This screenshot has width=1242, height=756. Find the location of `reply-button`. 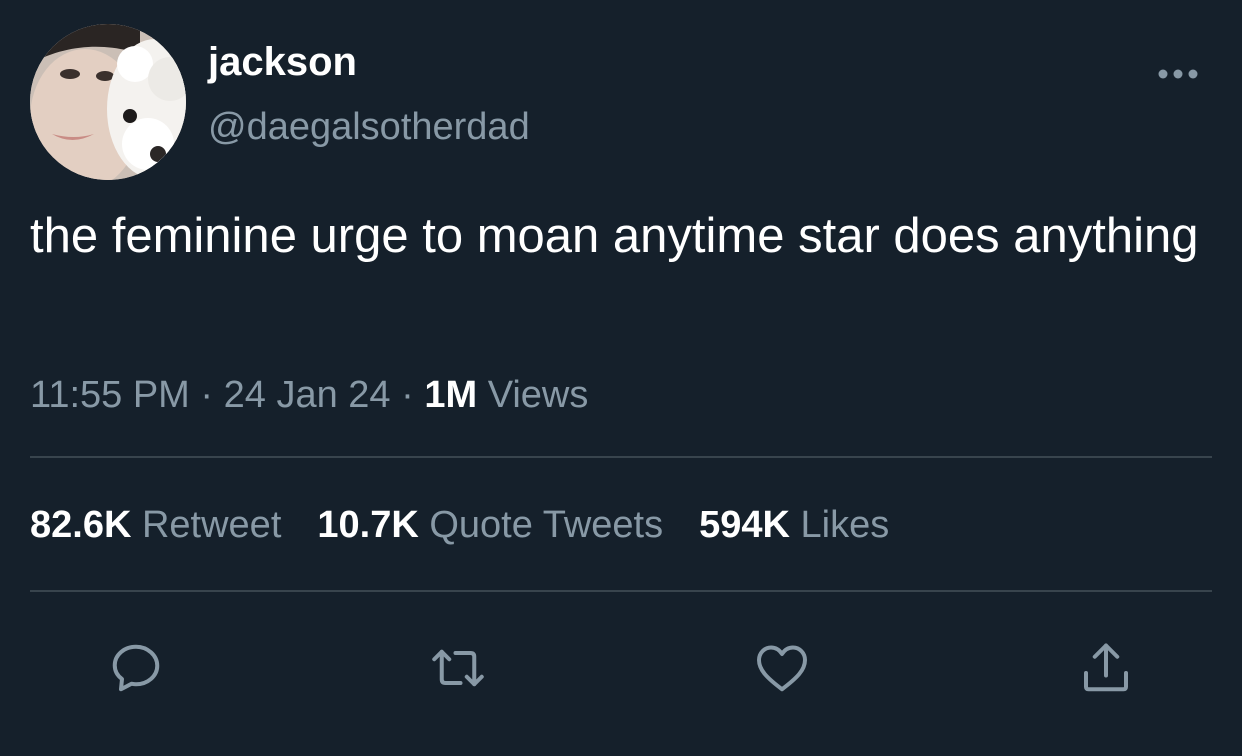

reply-button is located at coordinates (136, 668).